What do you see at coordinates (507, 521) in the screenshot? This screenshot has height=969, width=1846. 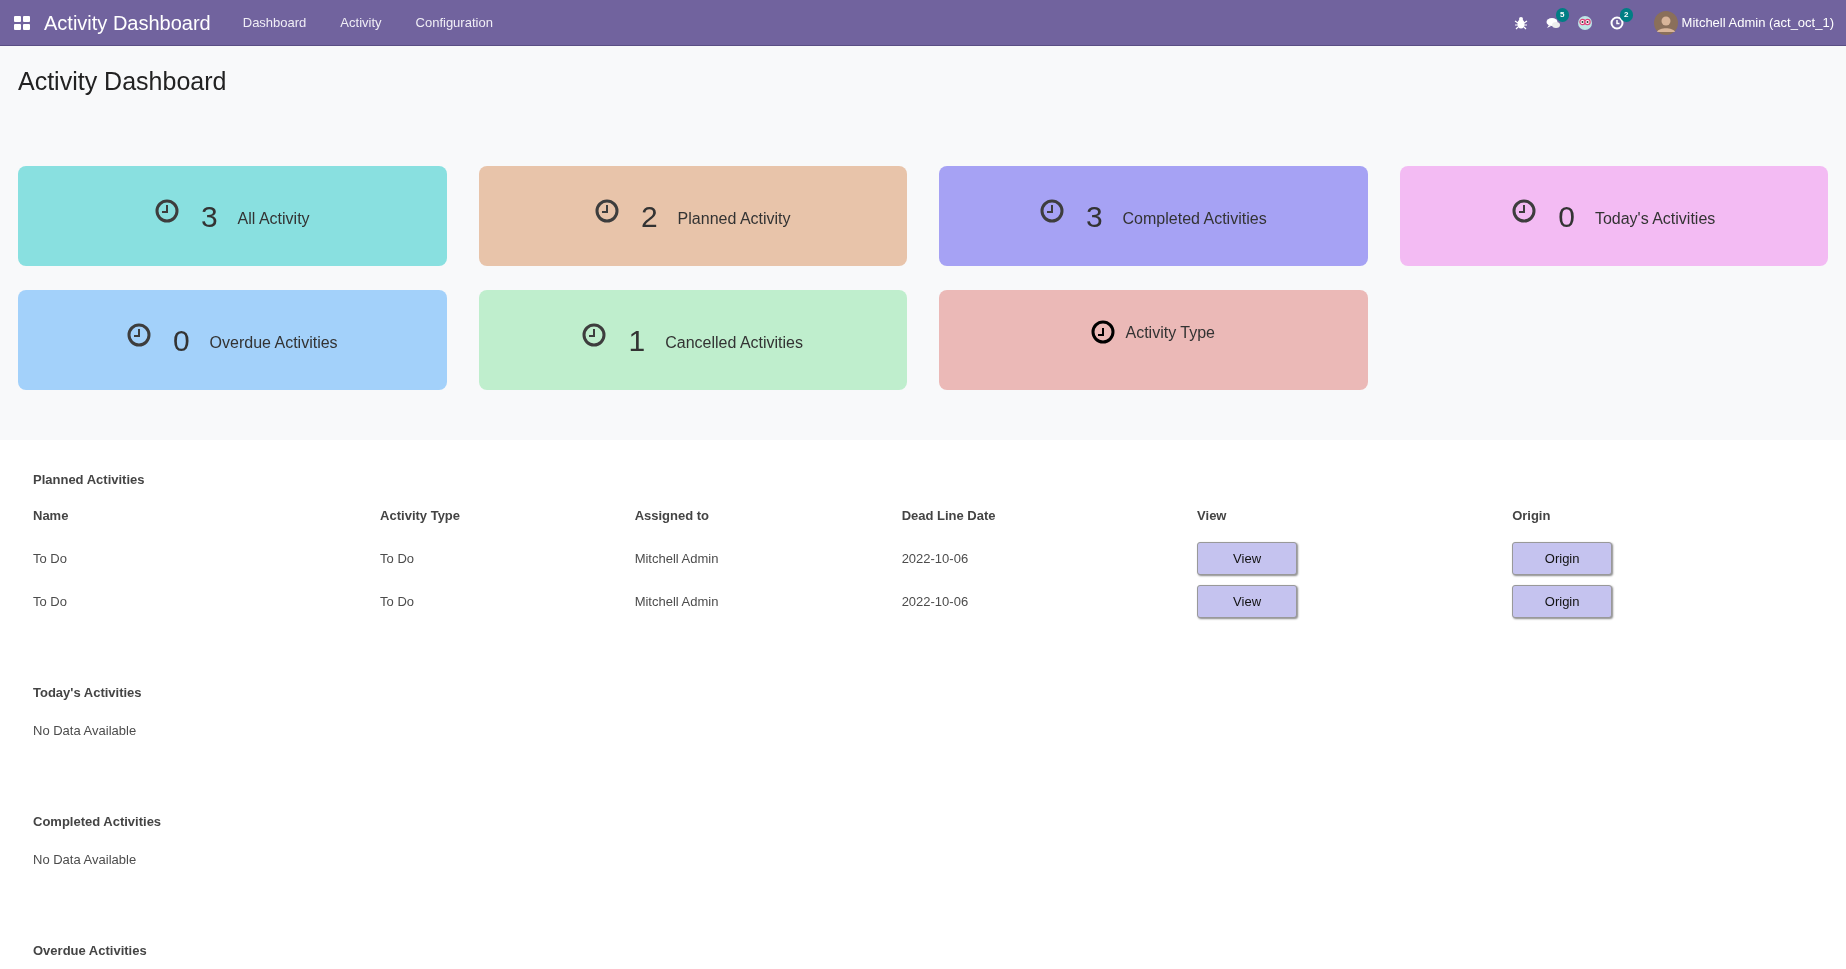 I see `column-header: Activity Type` at bounding box center [507, 521].